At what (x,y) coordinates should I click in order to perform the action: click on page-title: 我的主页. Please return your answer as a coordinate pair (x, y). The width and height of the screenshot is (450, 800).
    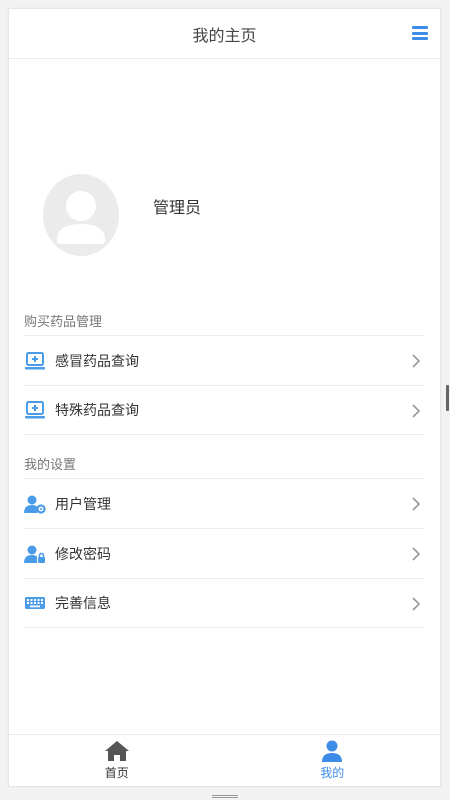
    Looking at the image, I should click on (224, 35).